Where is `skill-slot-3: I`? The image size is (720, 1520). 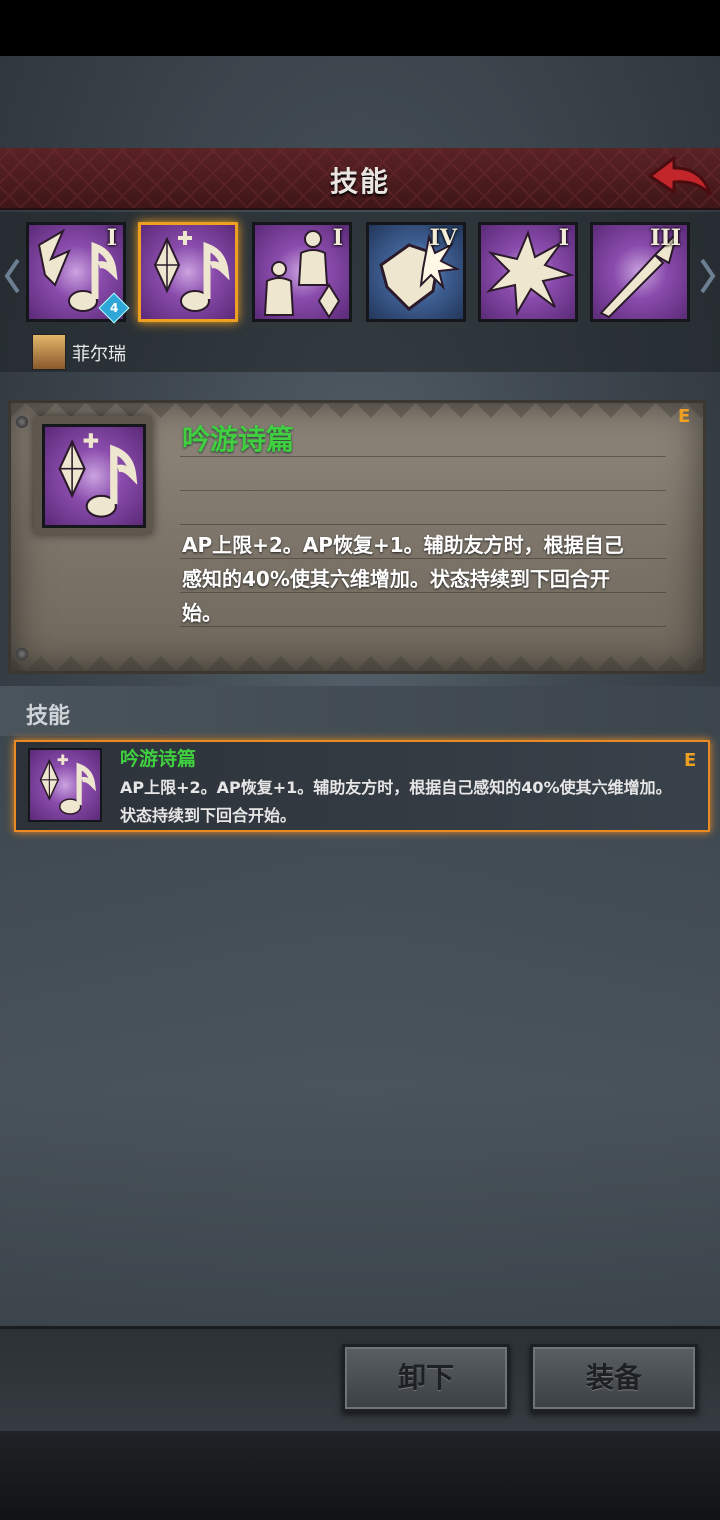 skill-slot-3: I is located at coordinates (302, 272).